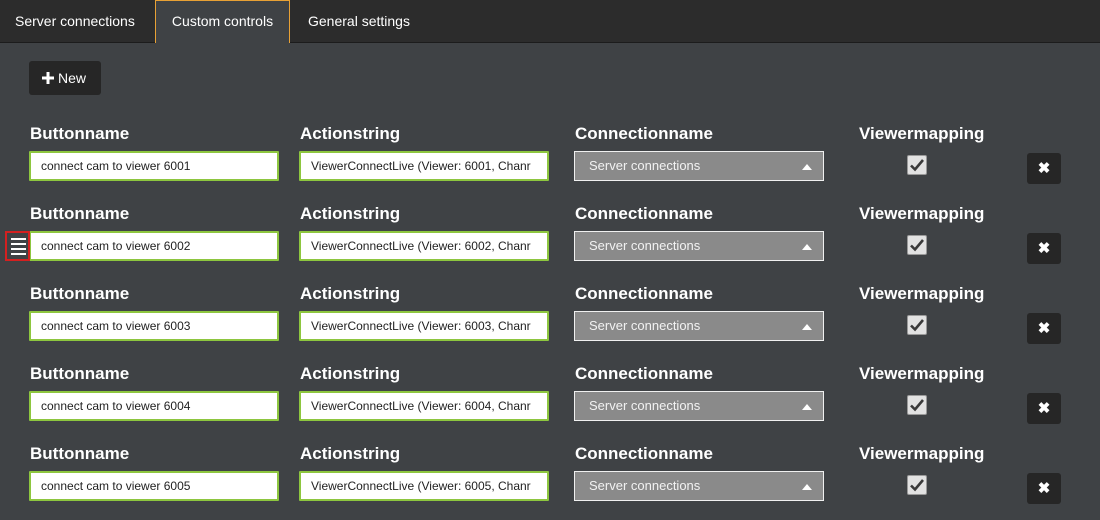 The width and height of the screenshot is (1100, 520). Describe the element at coordinates (222, 21) in the screenshot. I see `tab-custom-controls: Custom controls` at that location.